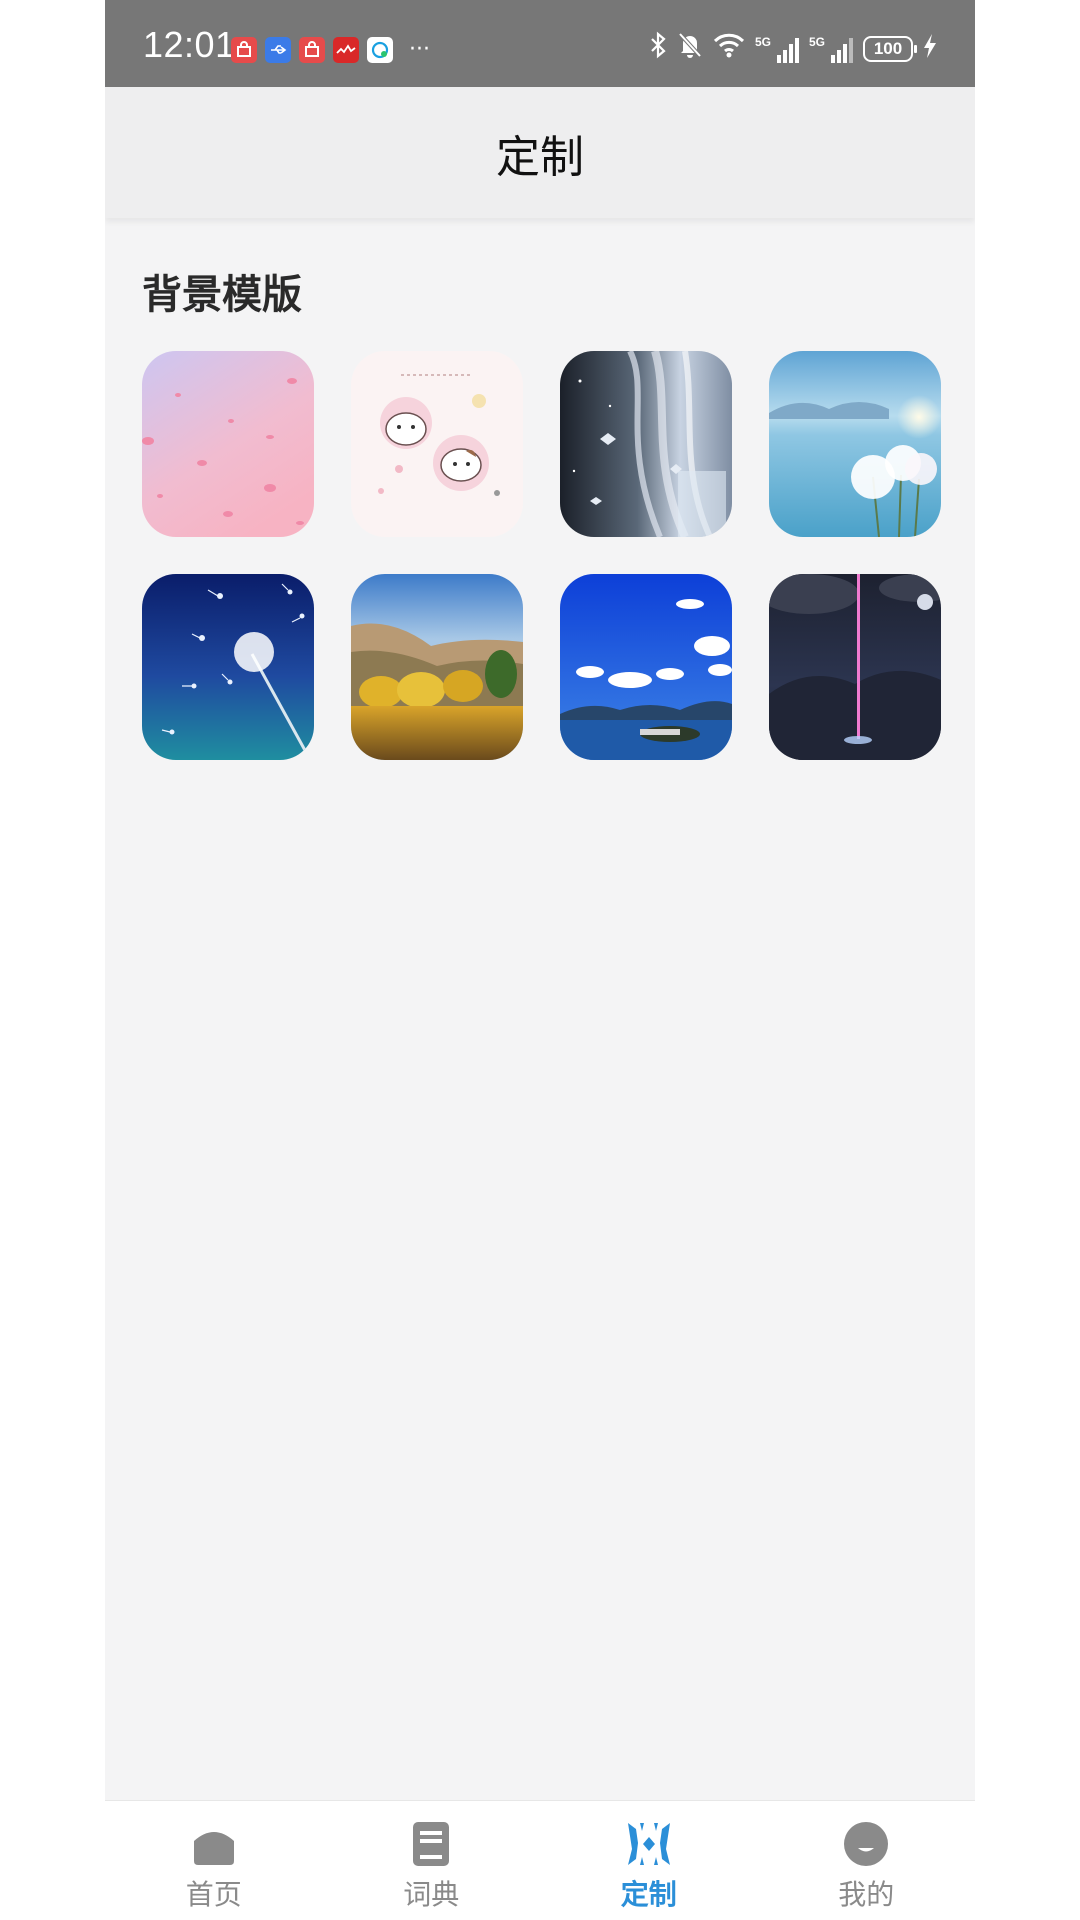 The height and width of the screenshot is (1920, 1080). I want to click on template-pink-petals, so click(228, 444).